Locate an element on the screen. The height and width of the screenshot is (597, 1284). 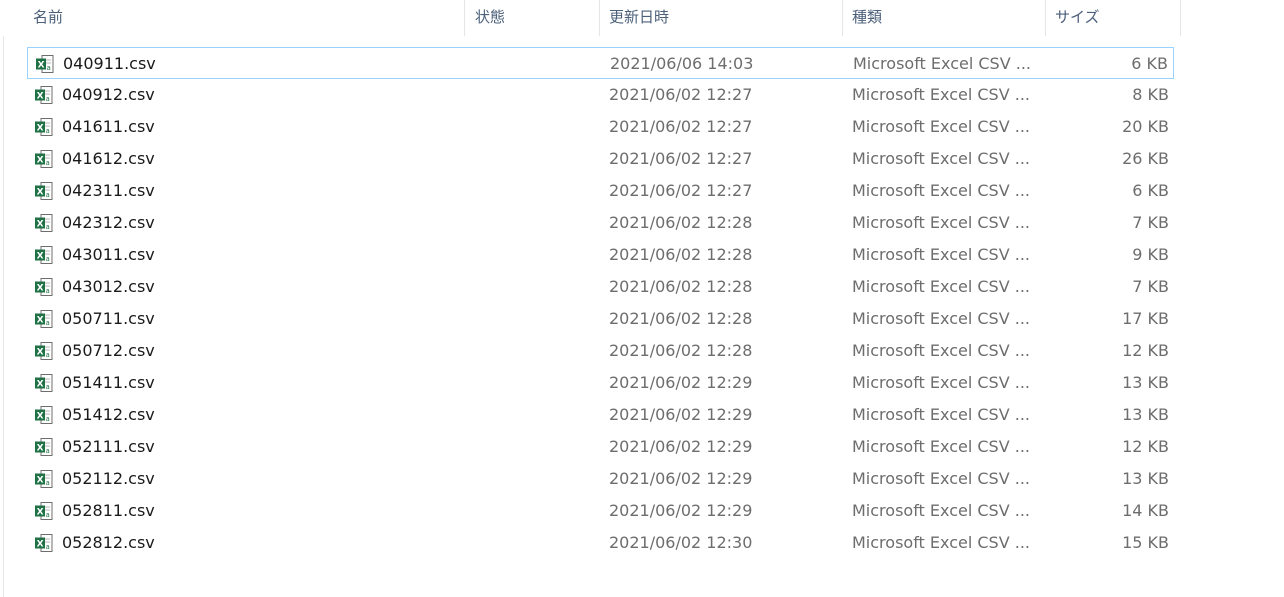
column-header-name-label: 名前 is located at coordinates (48, 17).